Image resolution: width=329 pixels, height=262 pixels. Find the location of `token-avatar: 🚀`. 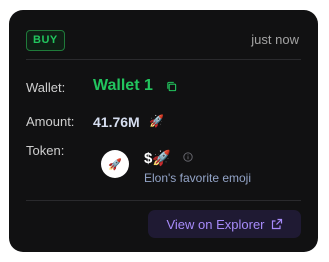

token-avatar: 🚀 is located at coordinates (115, 164).